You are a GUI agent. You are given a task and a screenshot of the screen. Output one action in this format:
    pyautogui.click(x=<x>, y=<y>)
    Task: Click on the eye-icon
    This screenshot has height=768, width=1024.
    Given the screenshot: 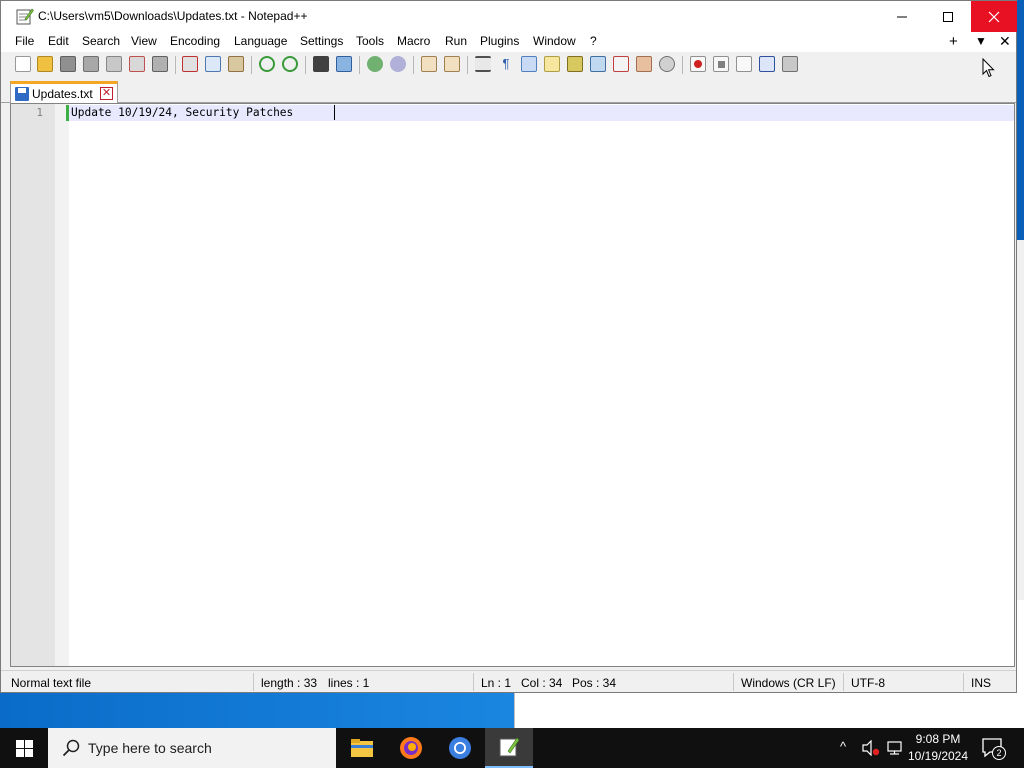 What is the action you would take?
    pyautogui.click(x=667, y=64)
    